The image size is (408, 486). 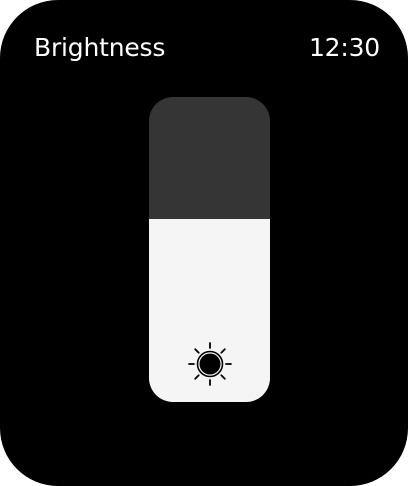 What do you see at coordinates (209, 364) in the screenshot?
I see `sun-icon` at bounding box center [209, 364].